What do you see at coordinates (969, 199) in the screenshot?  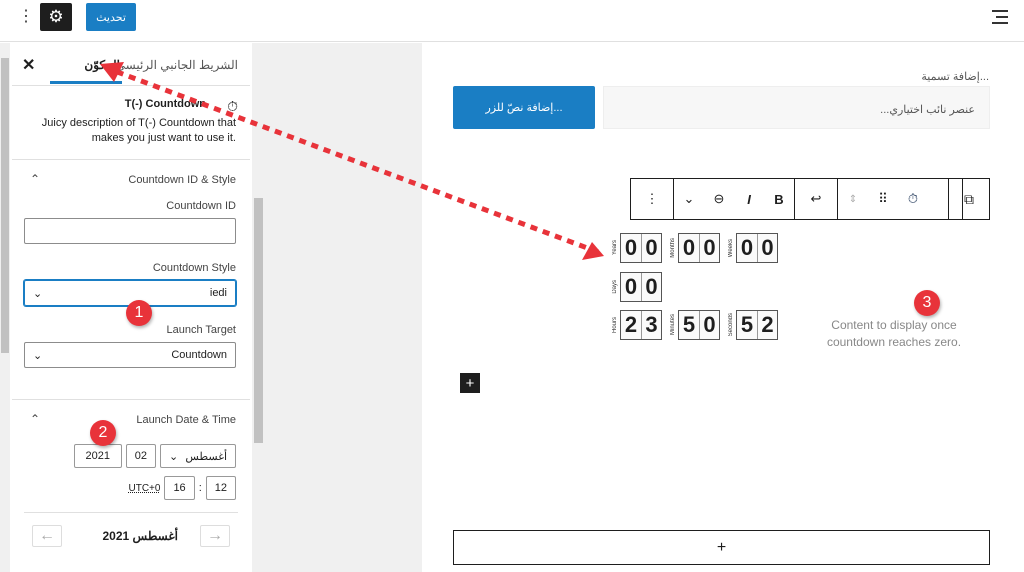 I see `duplicate-icon: ⧉` at bounding box center [969, 199].